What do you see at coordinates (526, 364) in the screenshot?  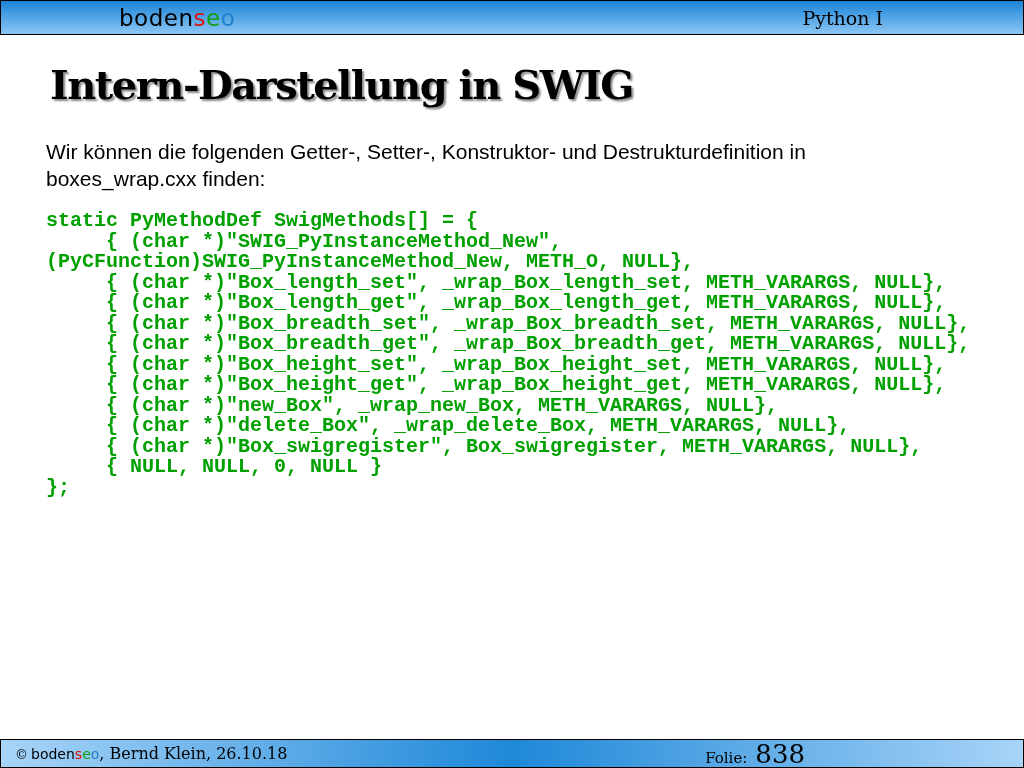 I see `code-line: { (char *)"Box_height_set", _wrap_Box_height_set, METH_VARARGS, NULL},` at bounding box center [526, 364].